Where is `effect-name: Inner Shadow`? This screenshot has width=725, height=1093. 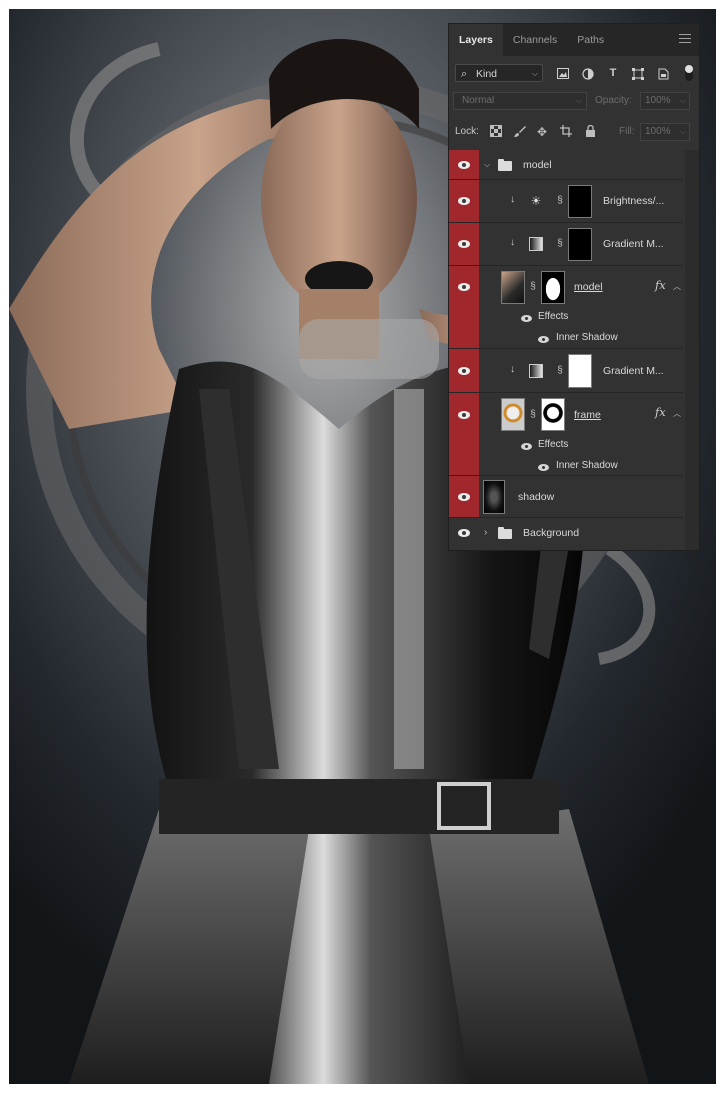 effect-name: Inner Shadow is located at coordinates (587, 465).